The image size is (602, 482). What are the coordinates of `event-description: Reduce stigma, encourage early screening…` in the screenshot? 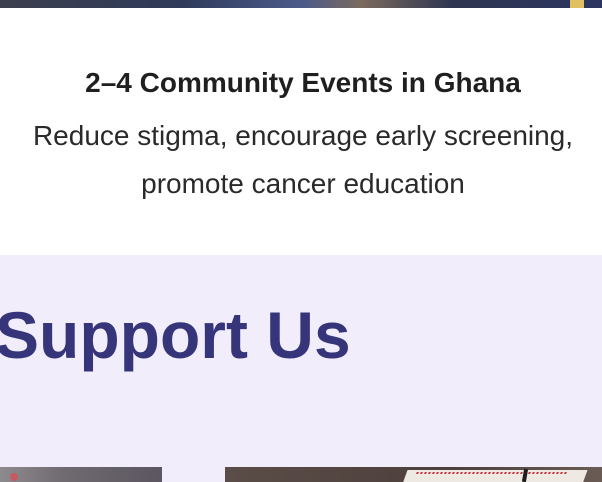 It's located at (303, 159).